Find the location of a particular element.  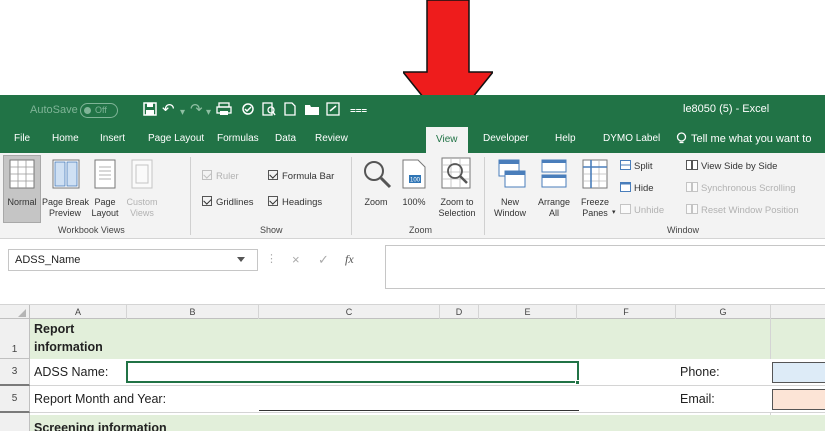

window-title: le8050 (5) - Excel is located at coordinates (726, 109).